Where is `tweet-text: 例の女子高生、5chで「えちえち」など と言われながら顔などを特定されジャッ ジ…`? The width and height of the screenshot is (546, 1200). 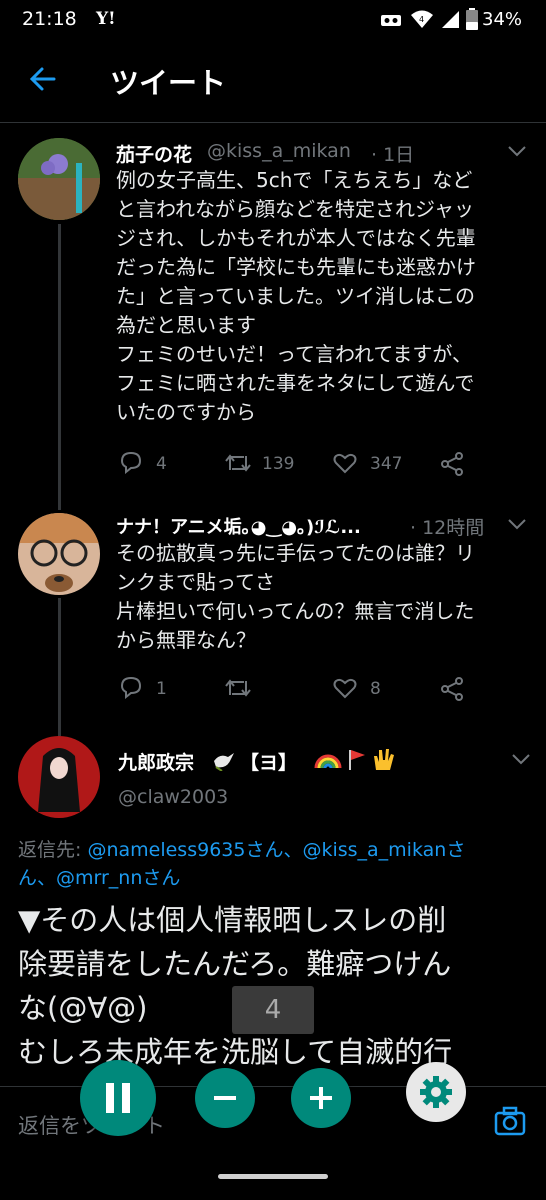 tweet-text: 例の女子高生、5chで「えちえち」など と言われながら顔などを特定されジャッ ジ… is located at coordinates (296, 296).